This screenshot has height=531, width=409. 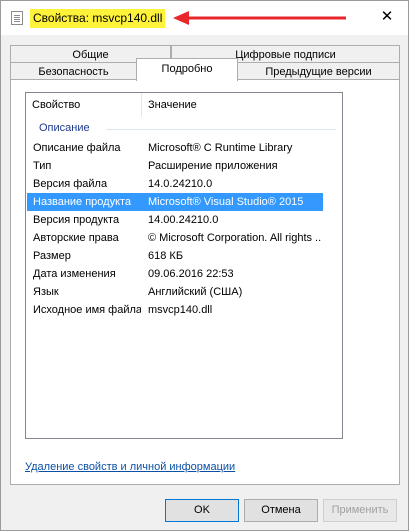 I want to click on property-name: Версия продукта, so click(x=76, y=220).